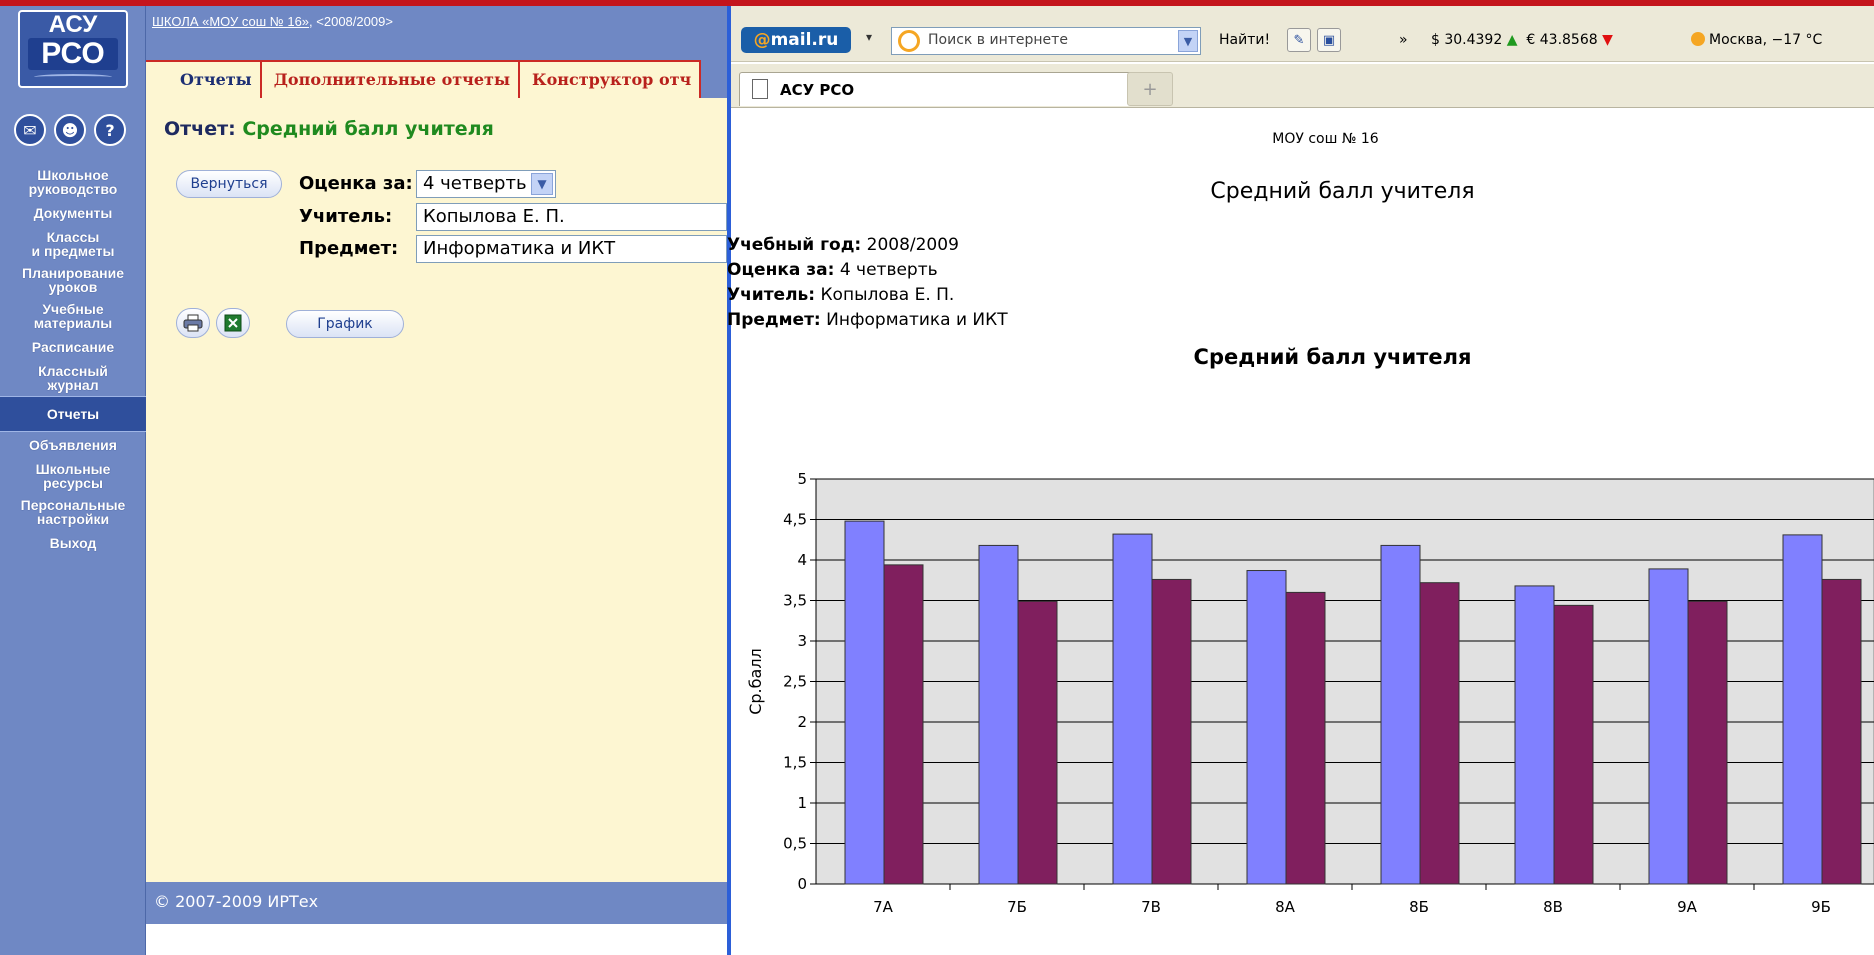 The image size is (1874, 955). Describe the element at coordinates (1707, 742) in the screenshot. I see `bar-9А-series-2` at that location.